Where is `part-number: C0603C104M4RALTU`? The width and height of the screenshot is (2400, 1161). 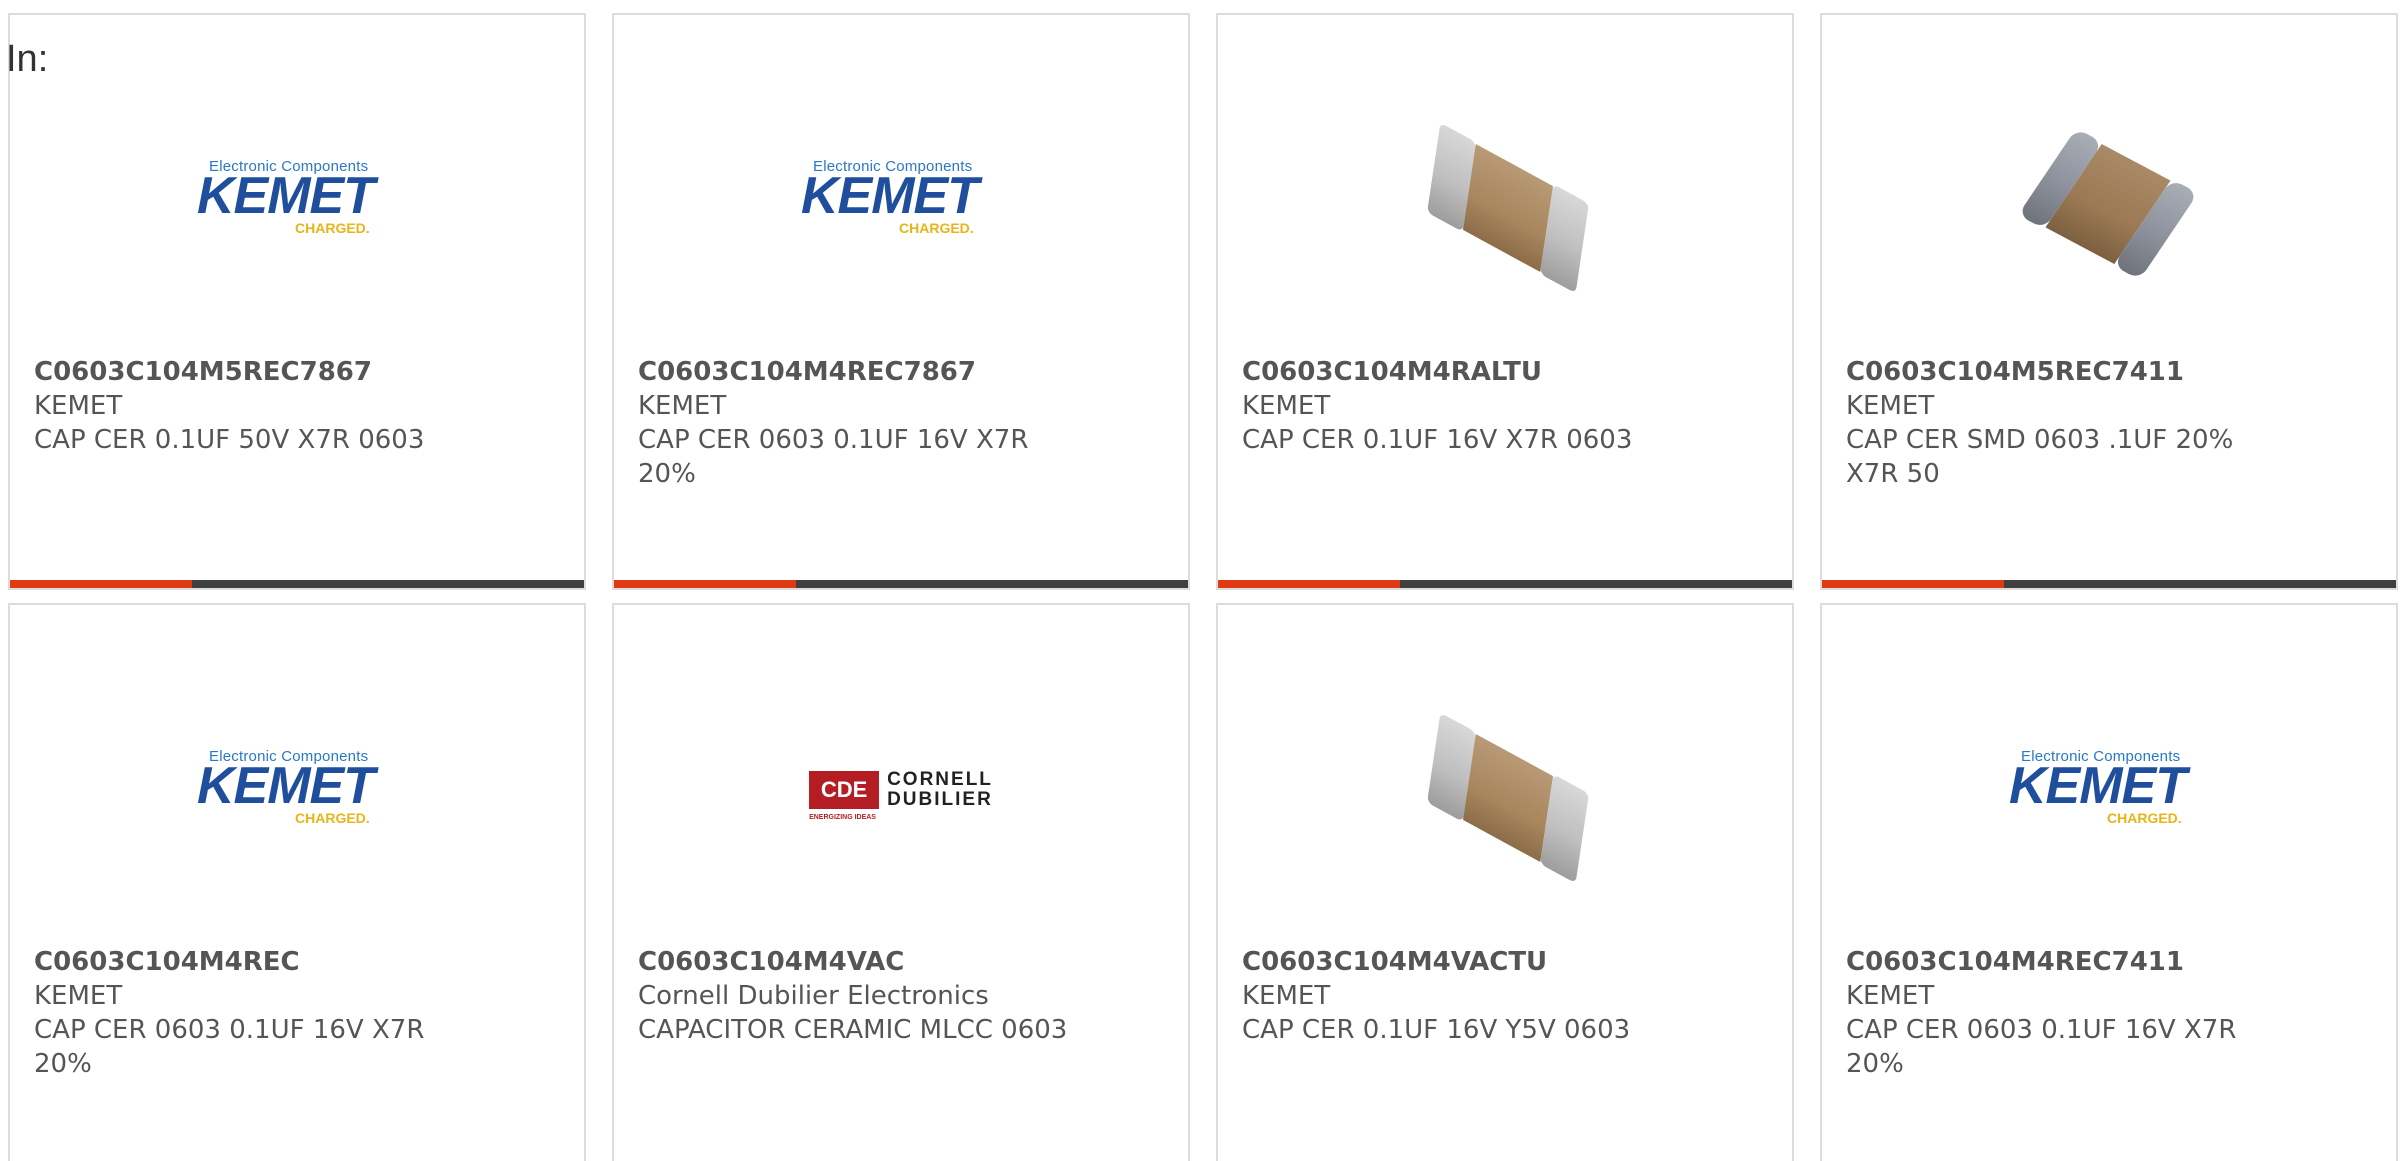 part-number: C0603C104M4RALTU is located at coordinates (1457, 372).